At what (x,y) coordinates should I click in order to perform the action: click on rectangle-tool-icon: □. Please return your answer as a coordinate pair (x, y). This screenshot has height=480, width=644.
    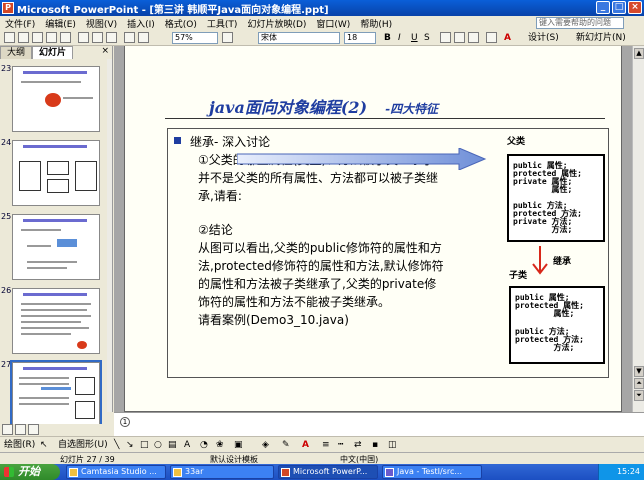
    Looking at the image, I should click on (144, 445).